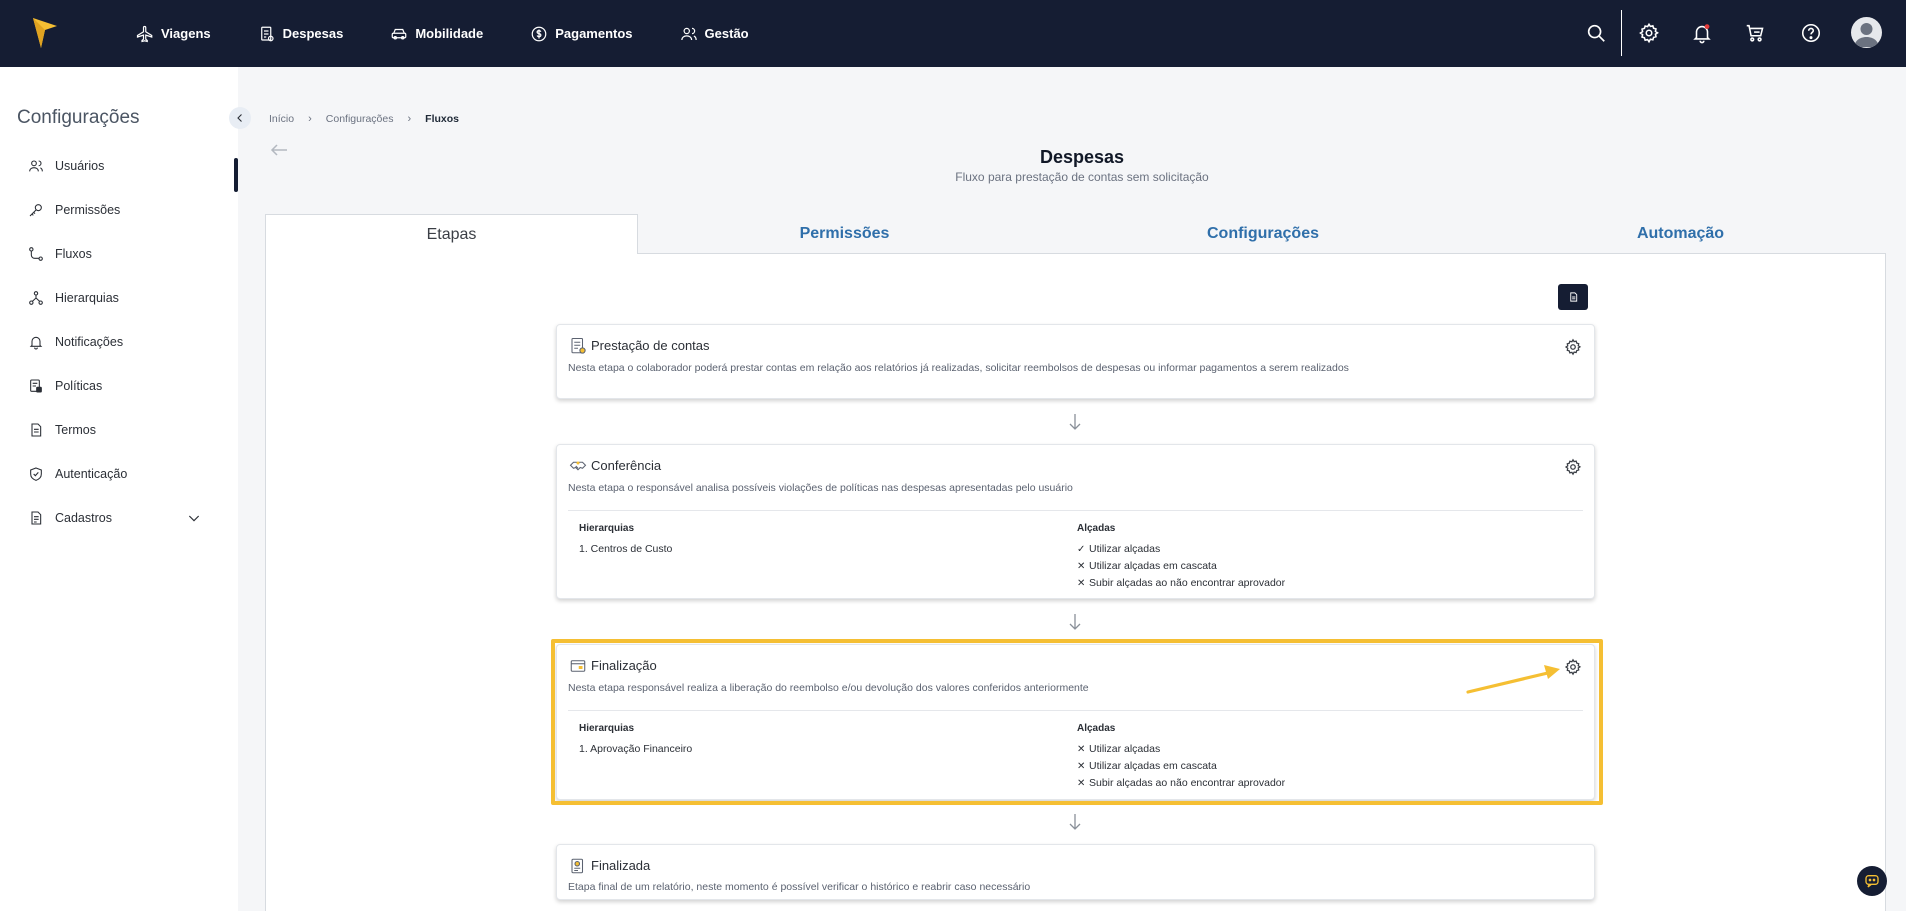  Describe the element at coordinates (313, 33) in the screenshot. I see `nav-label: Despesas` at that location.